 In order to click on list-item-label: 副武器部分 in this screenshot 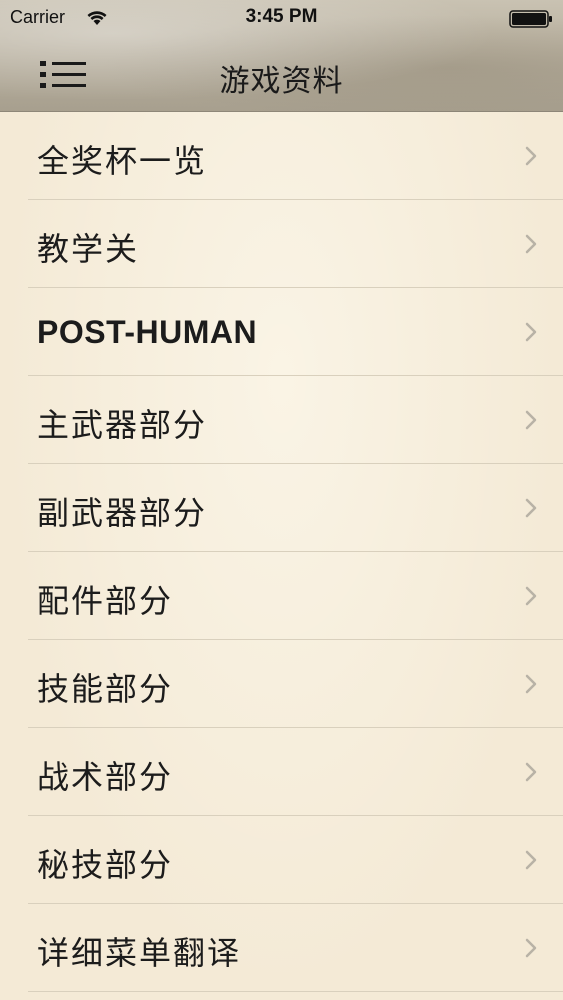, I will do `click(122, 513)`.